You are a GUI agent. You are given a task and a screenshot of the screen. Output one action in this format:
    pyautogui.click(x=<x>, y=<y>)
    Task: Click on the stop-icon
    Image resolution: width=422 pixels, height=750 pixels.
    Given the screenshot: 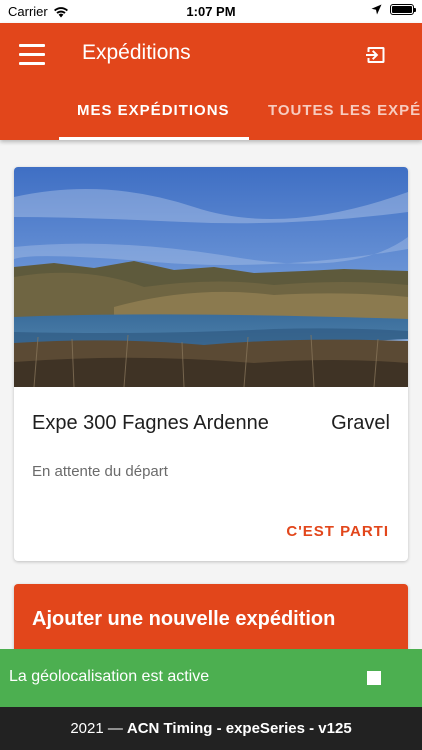 What is the action you would take?
    pyautogui.click(x=374, y=678)
    